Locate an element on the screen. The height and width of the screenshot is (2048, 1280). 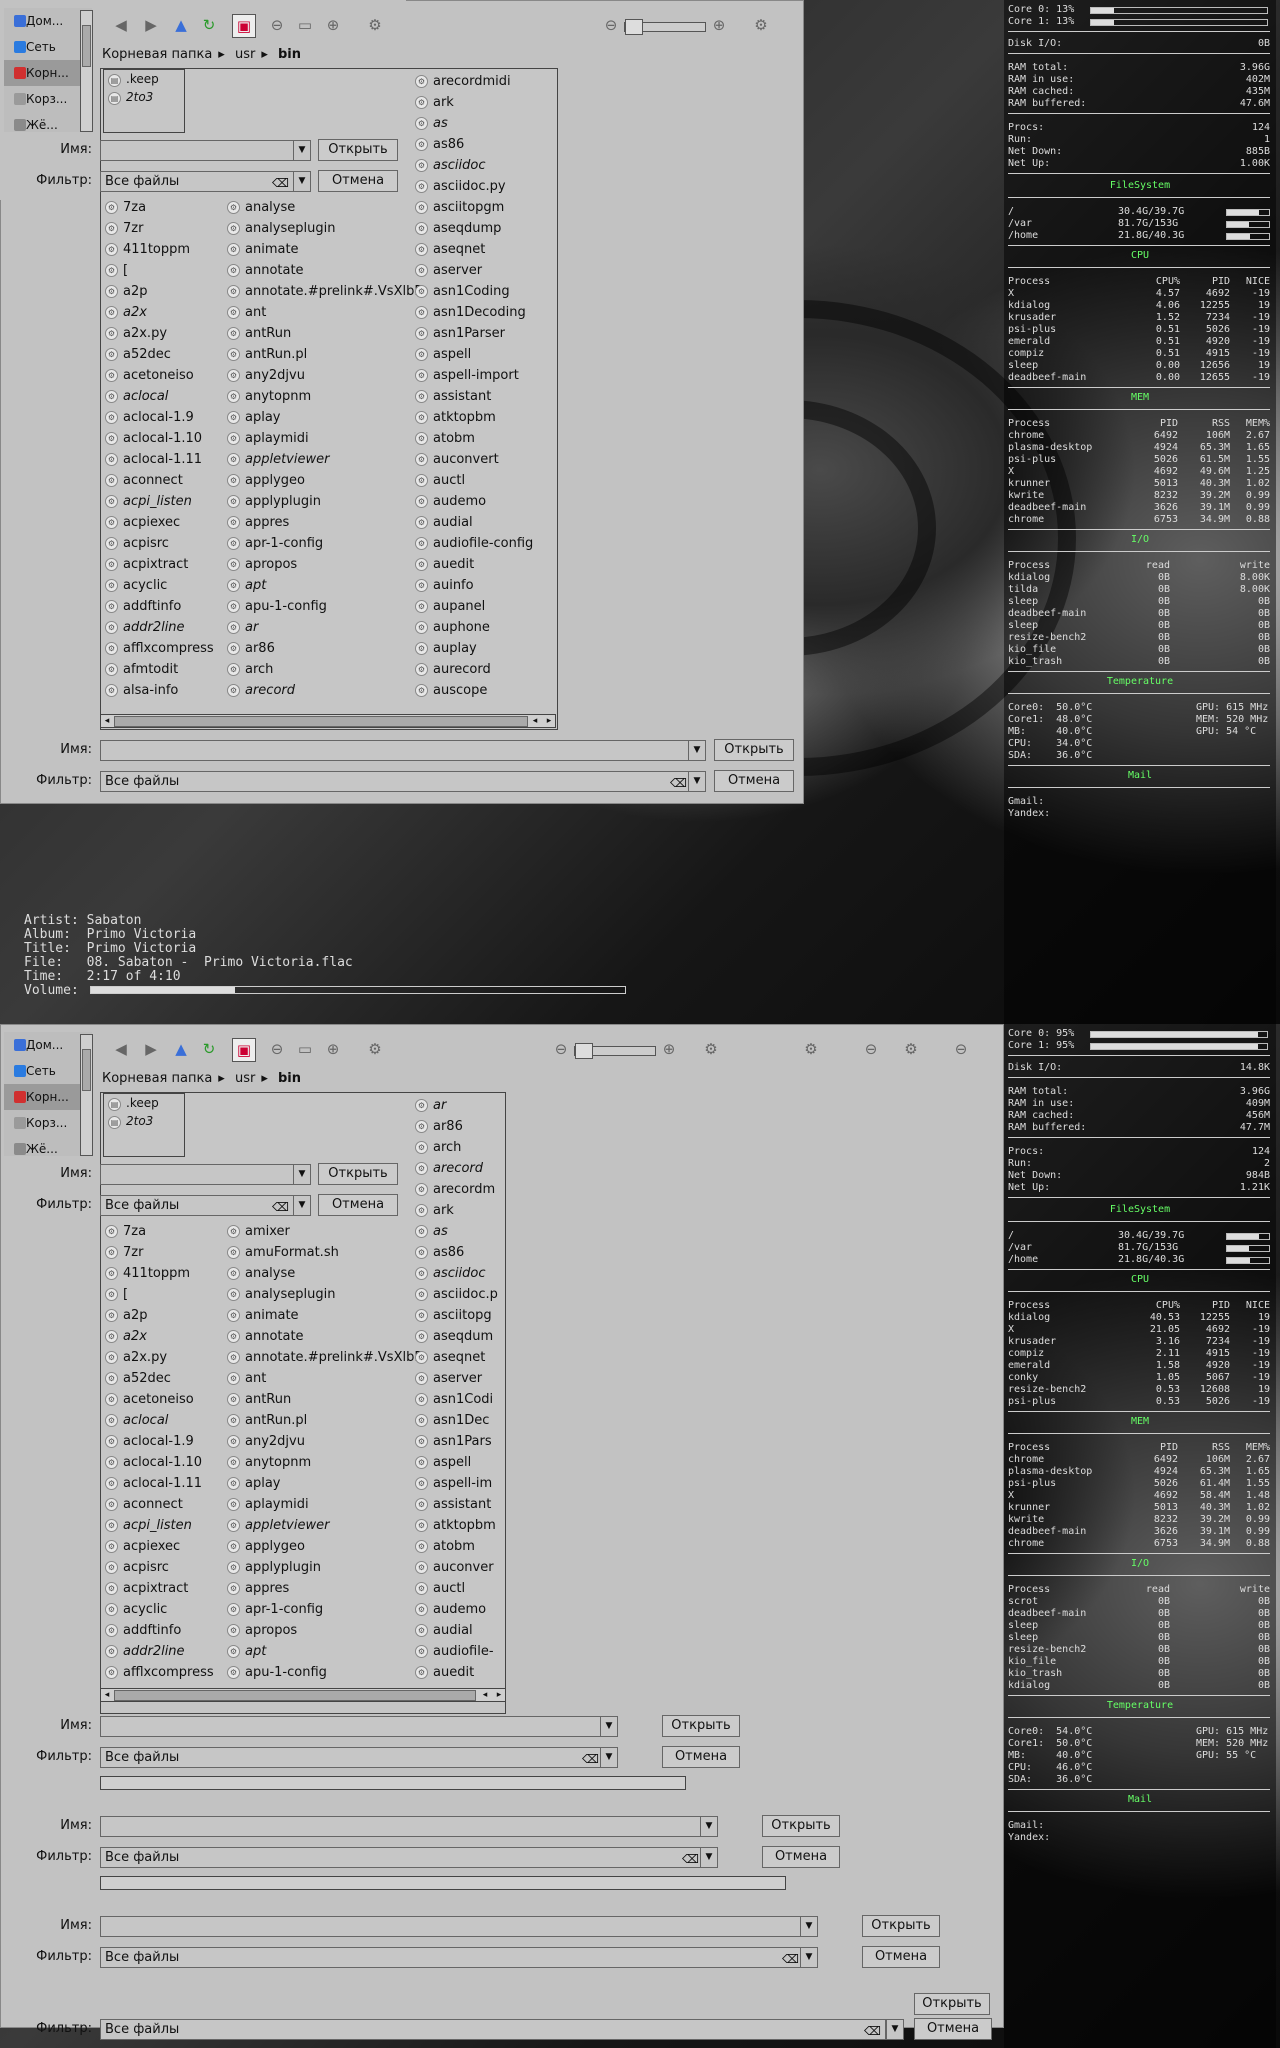
file-item: ⚙ a2x.py is located at coordinates (162, 1357).